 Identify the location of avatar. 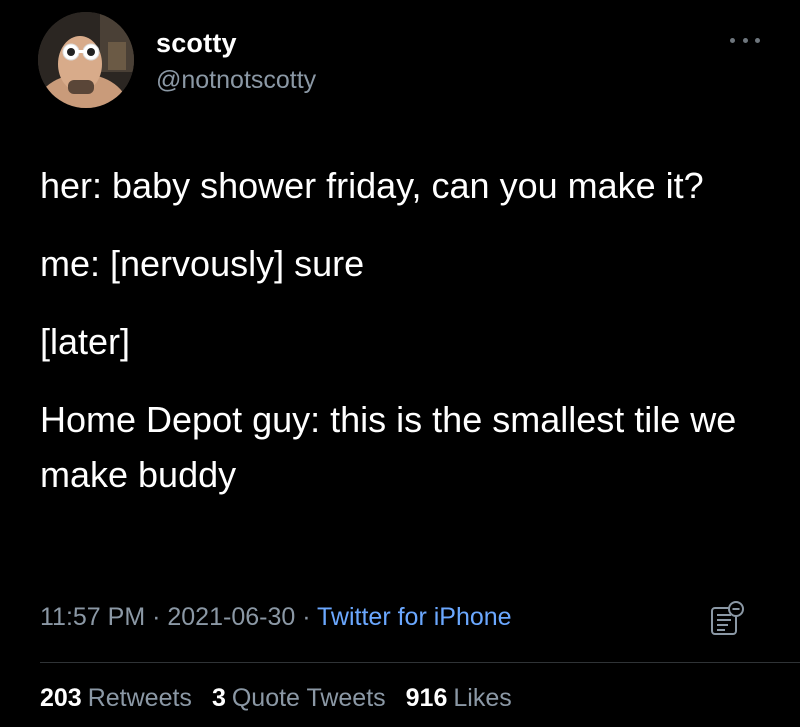
(86, 60).